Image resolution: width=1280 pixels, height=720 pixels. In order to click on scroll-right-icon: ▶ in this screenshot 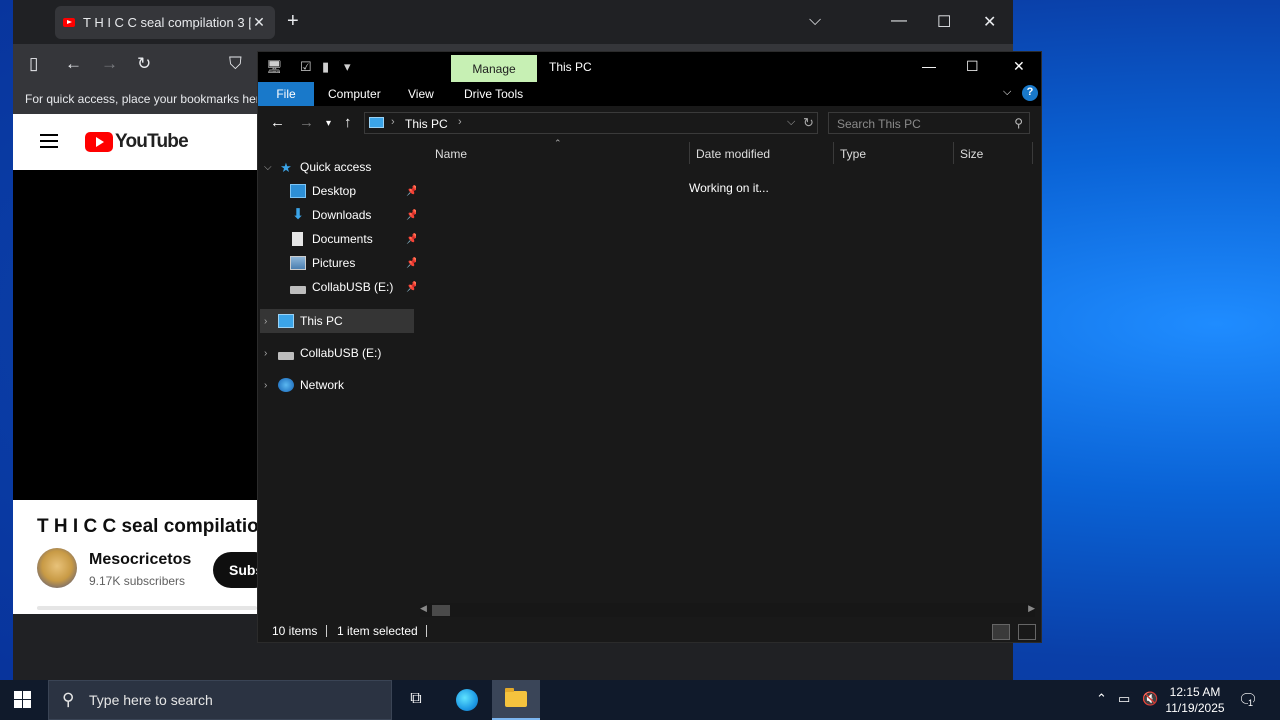, I will do `click(1031, 608)`.